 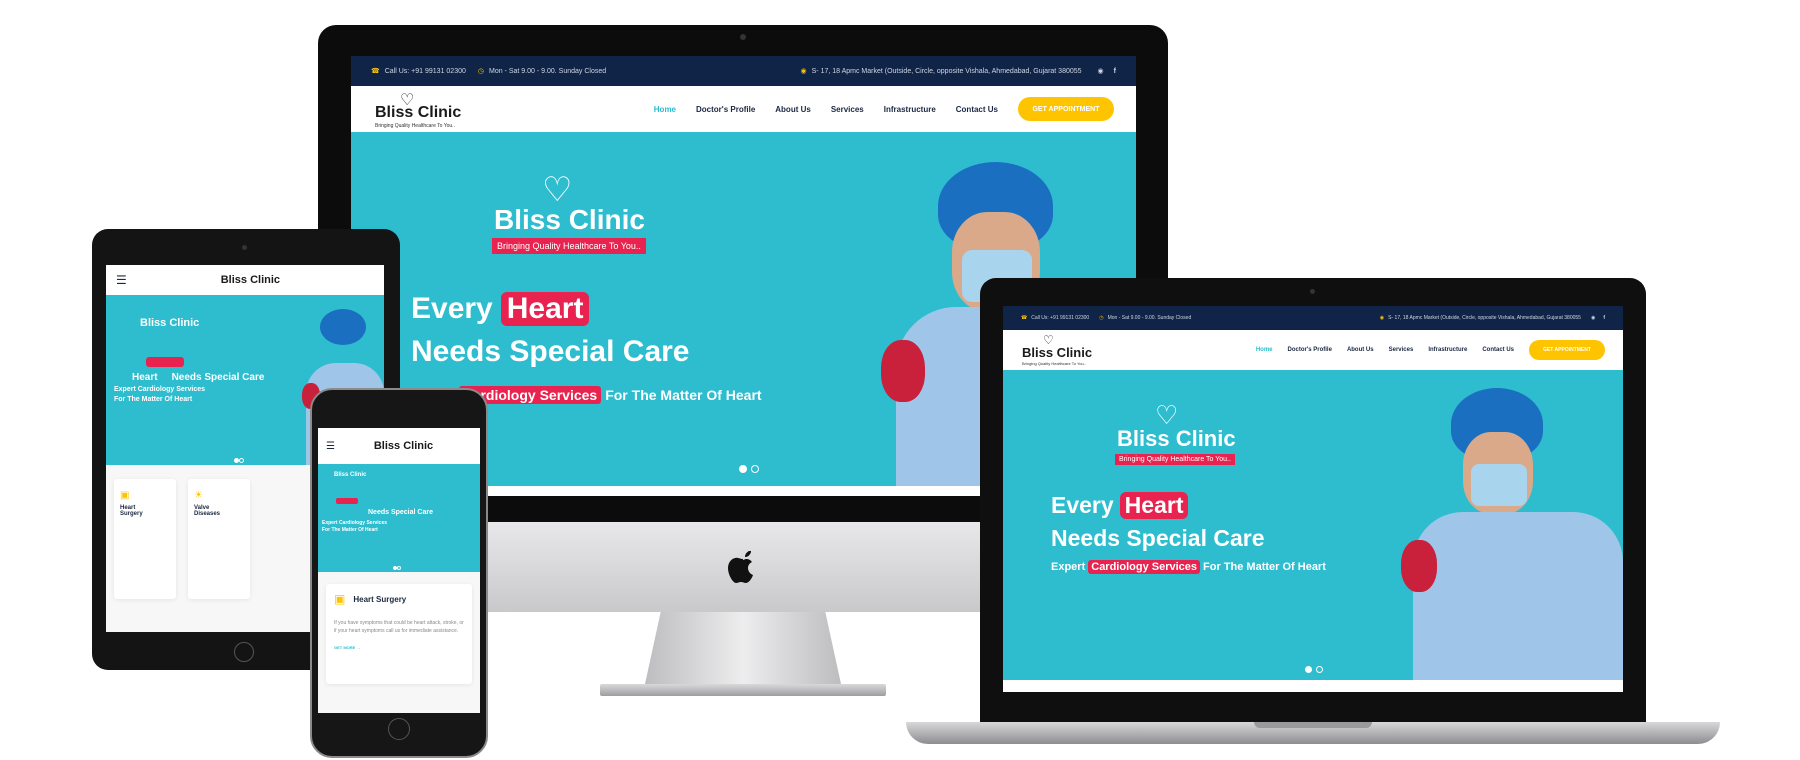 What do you see at coordinates (425, 71) in the screenshot?
I see `phone-text: Call Us: +91 99131 02300` at bounding box center [425, 71].